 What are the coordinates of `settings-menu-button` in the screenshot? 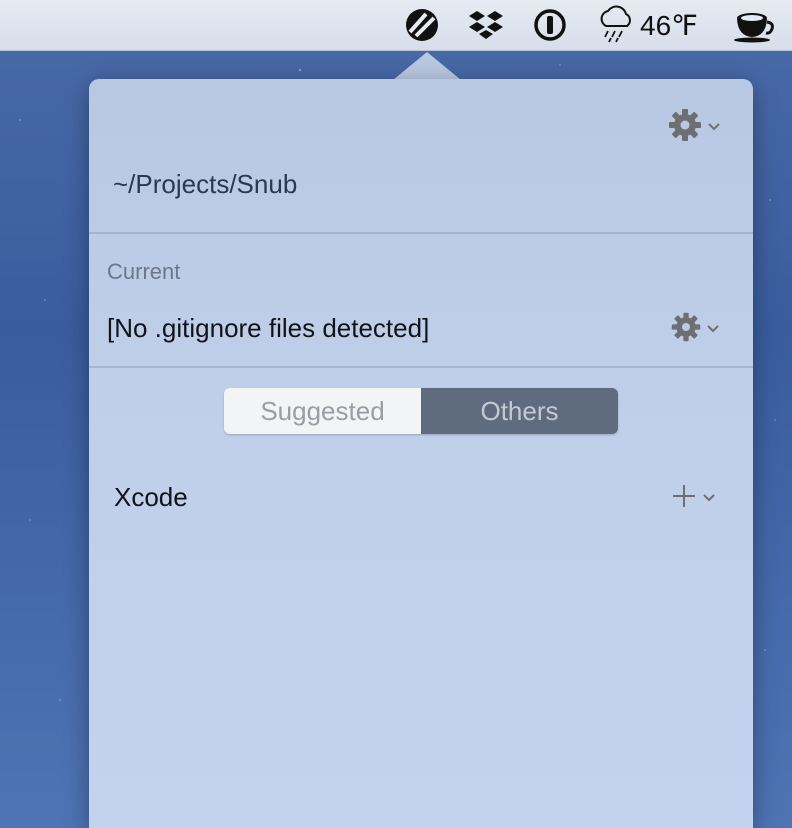 It's located at (694, 127).